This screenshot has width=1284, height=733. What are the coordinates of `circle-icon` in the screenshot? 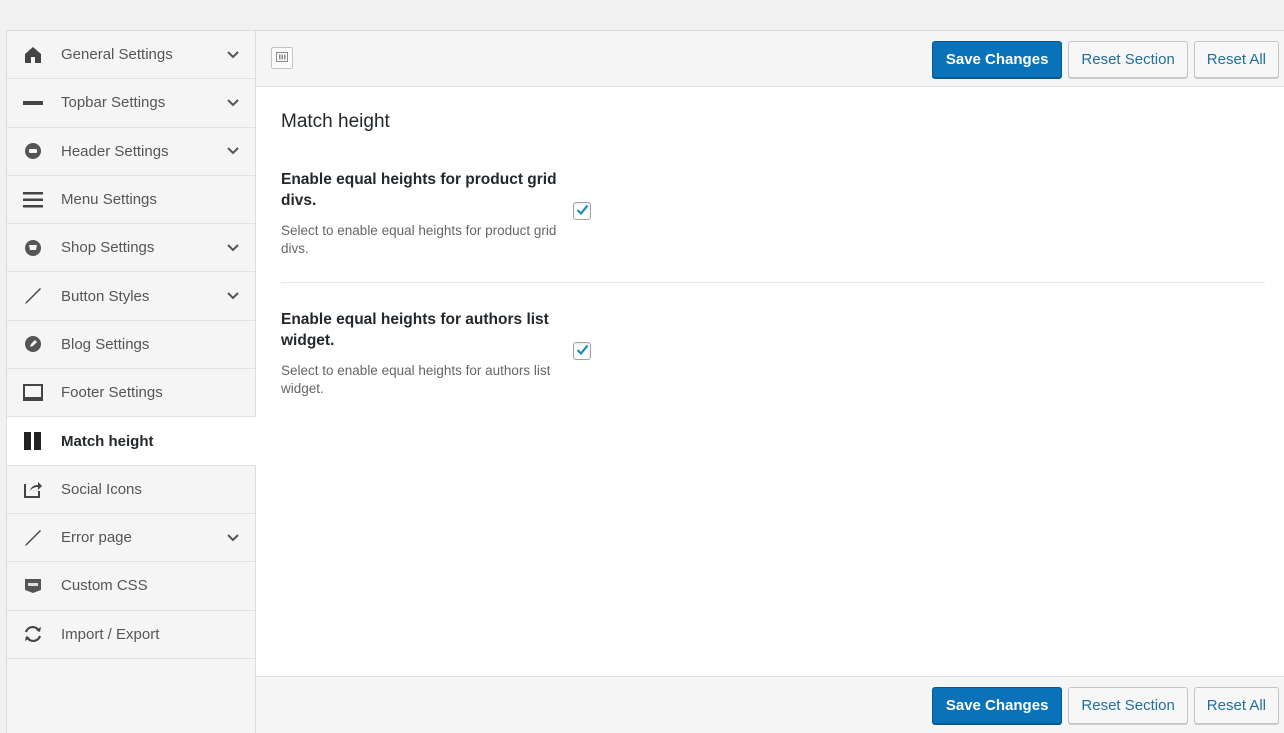 It's located at (33, 151).